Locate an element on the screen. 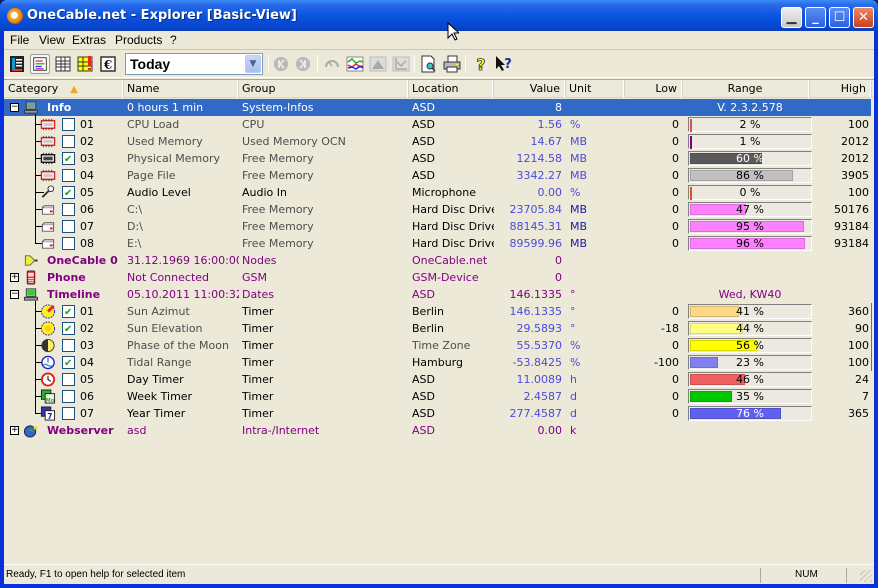 Image resolution: width=878 pixels, height=588 pixels. window-title: OneCable.net - Explorer [Basic-View] is located at coordinates (162, 15).